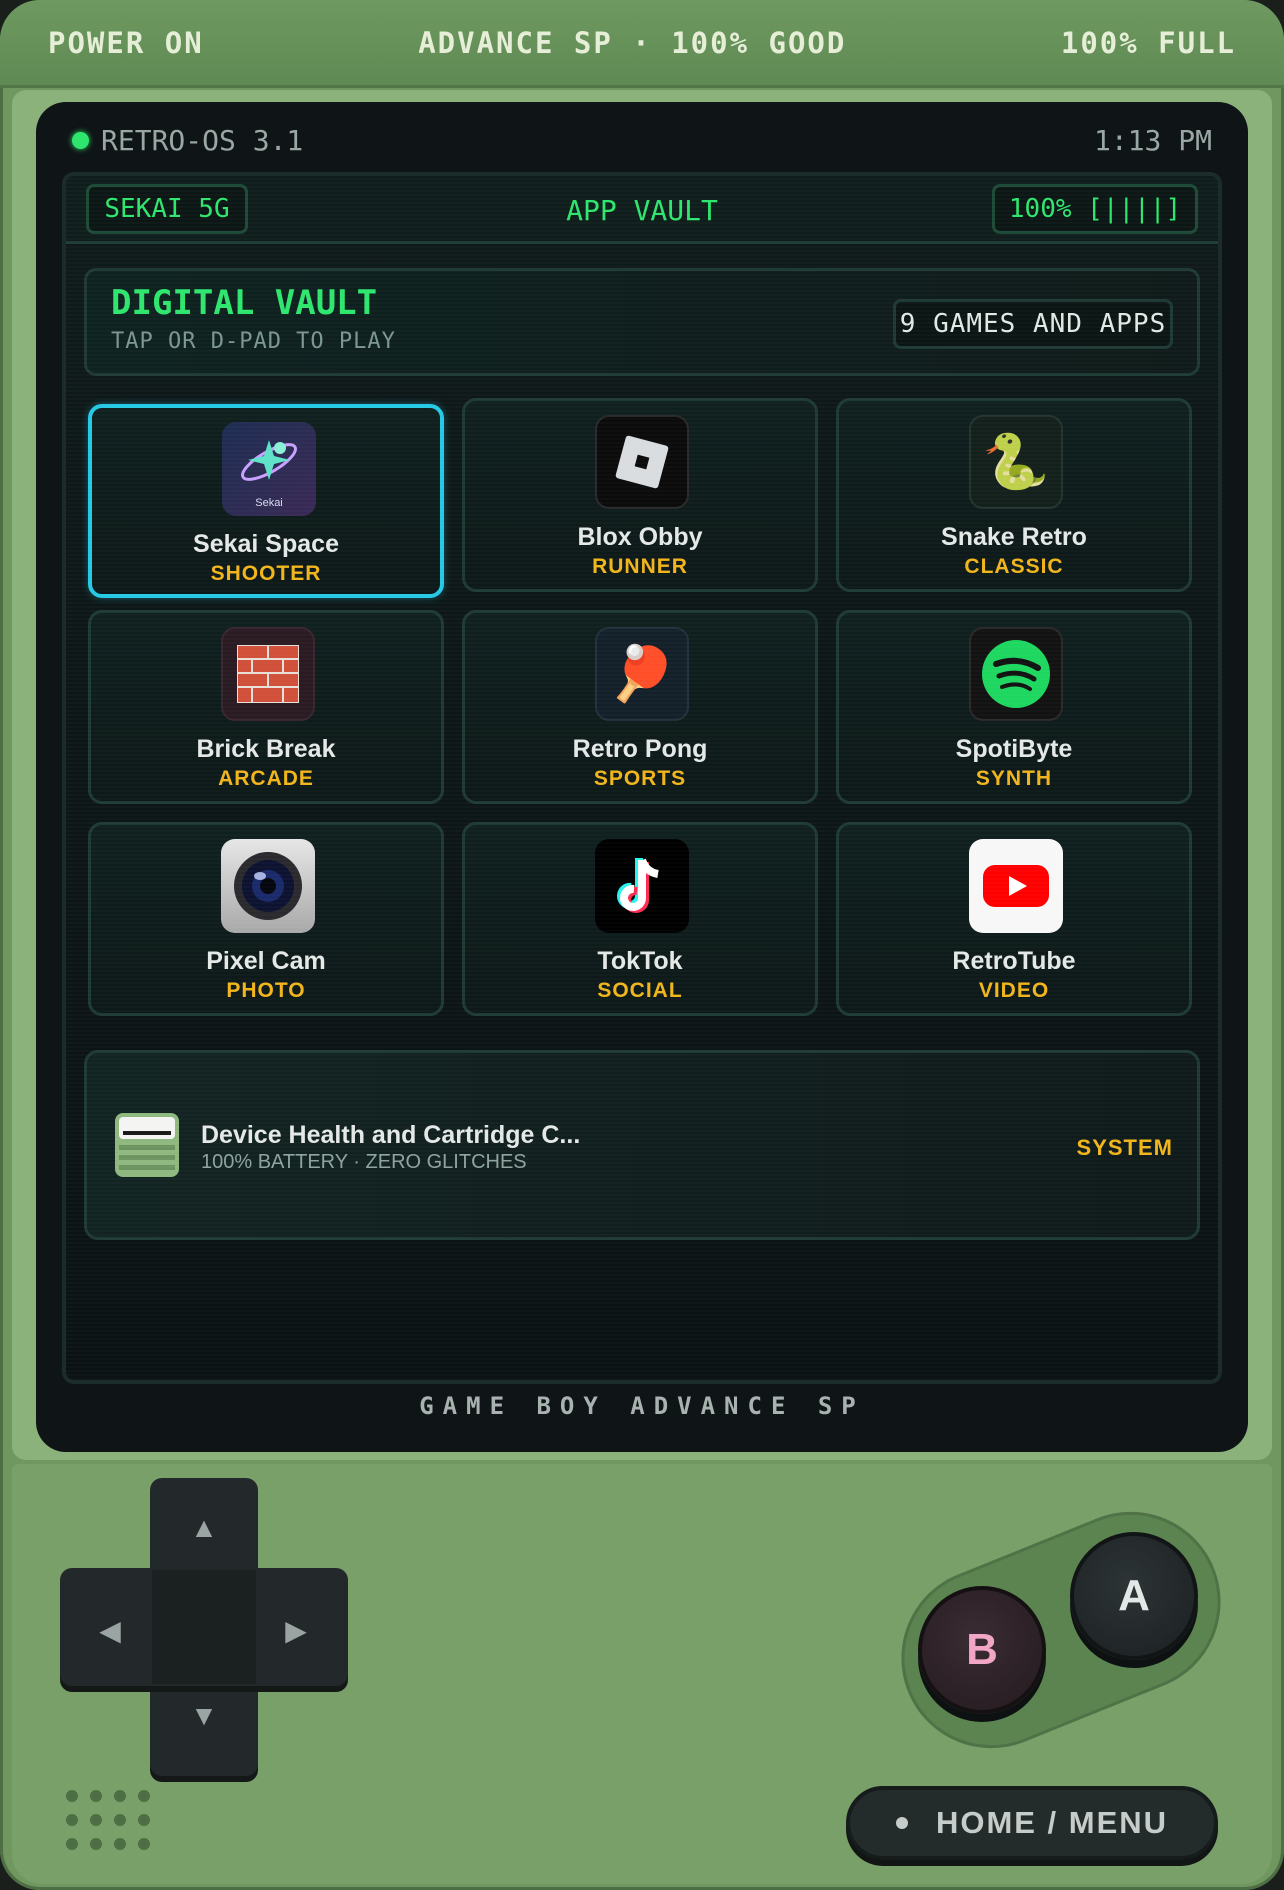 This screenshot has width=1284, height=1890. Describe the element at coordinates (204, 1627) in the screenshot. I see `dpad-center` at that location.